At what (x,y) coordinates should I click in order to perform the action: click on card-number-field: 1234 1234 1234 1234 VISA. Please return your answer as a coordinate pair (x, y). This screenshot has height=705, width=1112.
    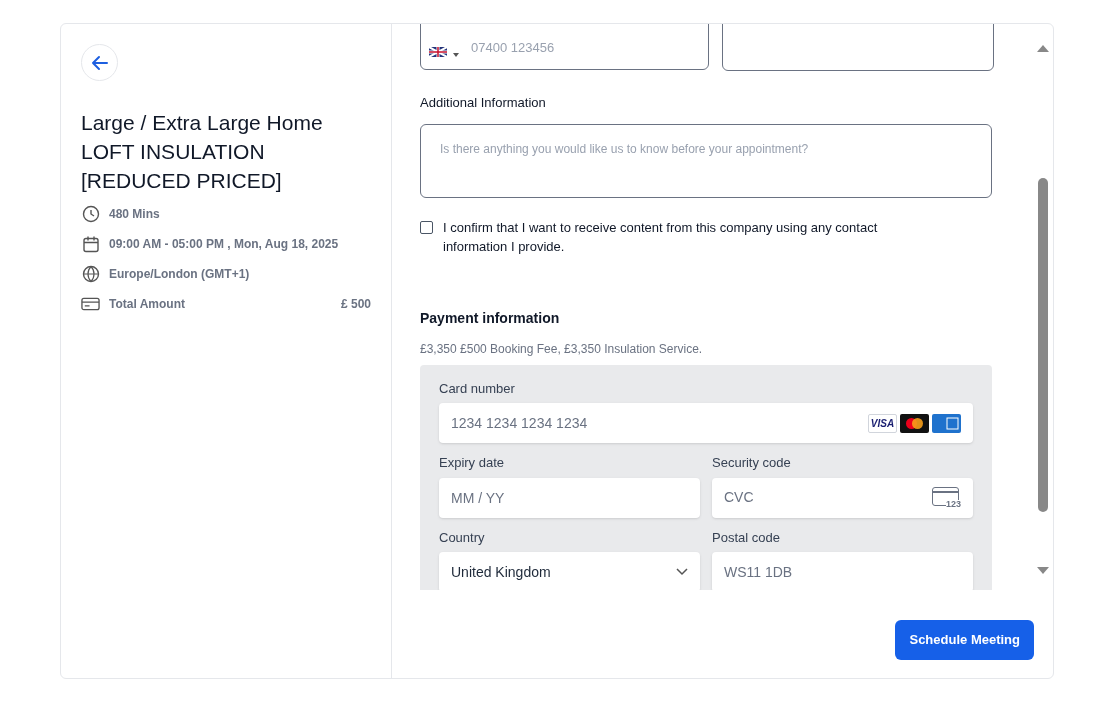
    Looking at the image, I should click on (706, 423).